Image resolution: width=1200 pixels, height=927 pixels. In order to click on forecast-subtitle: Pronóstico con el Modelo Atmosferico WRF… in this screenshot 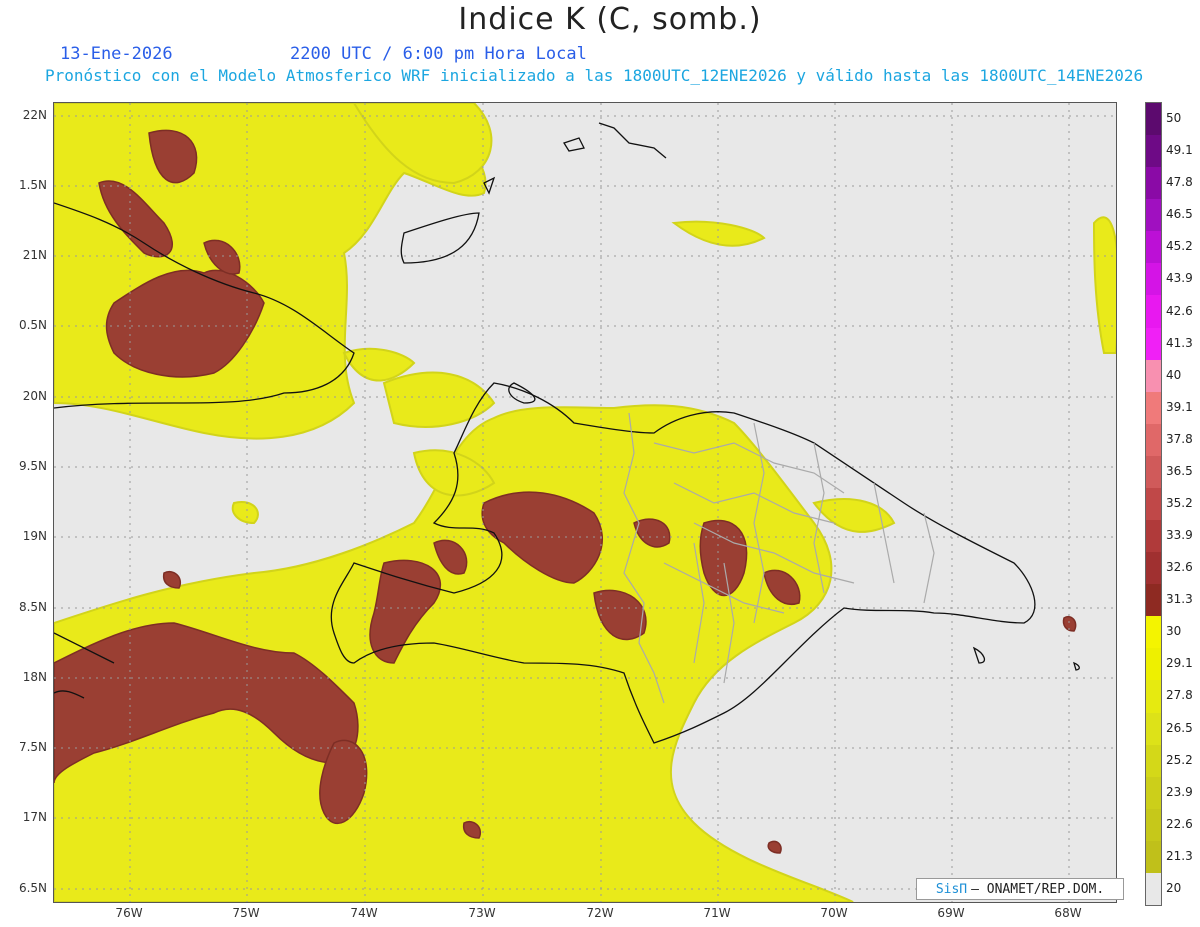, I will do `click(594, 75)`.